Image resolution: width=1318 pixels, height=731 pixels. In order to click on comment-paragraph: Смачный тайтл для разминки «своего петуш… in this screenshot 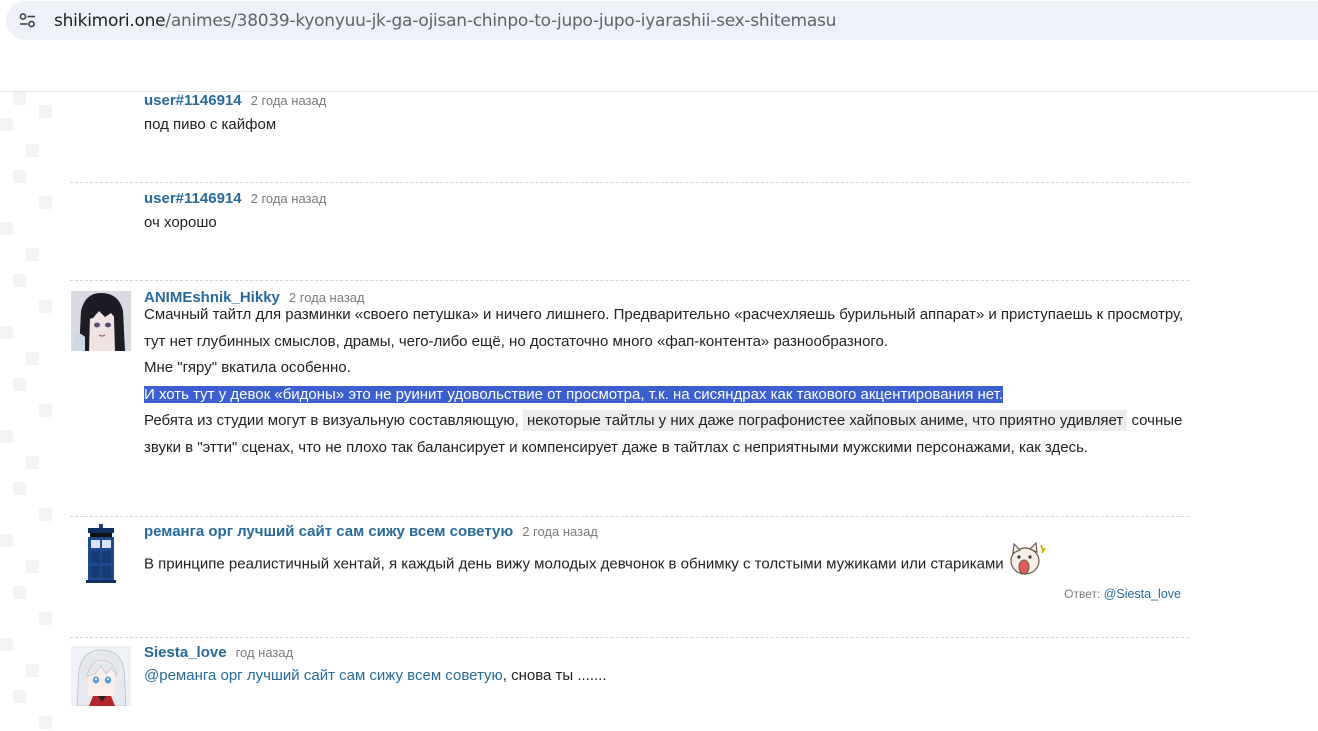, I will do `click(664, 328)`.